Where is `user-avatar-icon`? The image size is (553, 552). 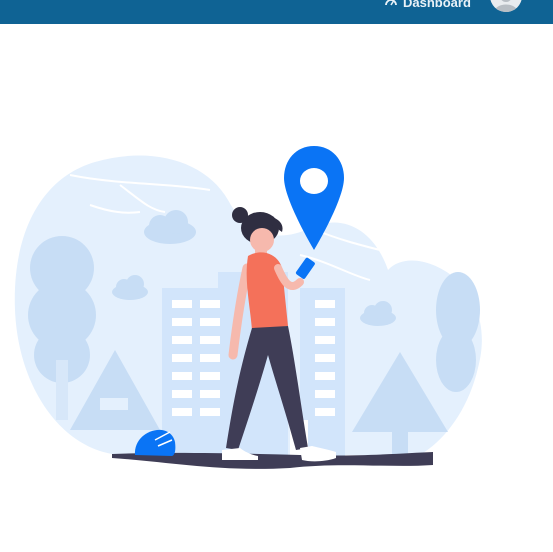 user-avatar-icon is located at coordinates (506, 6).